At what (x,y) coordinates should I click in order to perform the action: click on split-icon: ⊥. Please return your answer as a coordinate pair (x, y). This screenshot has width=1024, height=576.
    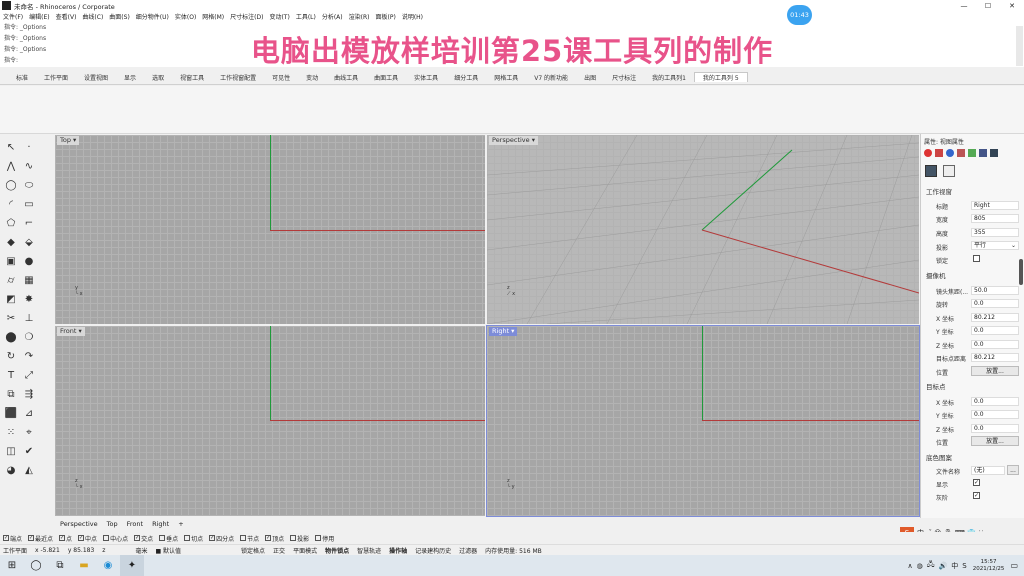
    Looking at the image, I should click on (29, 318).